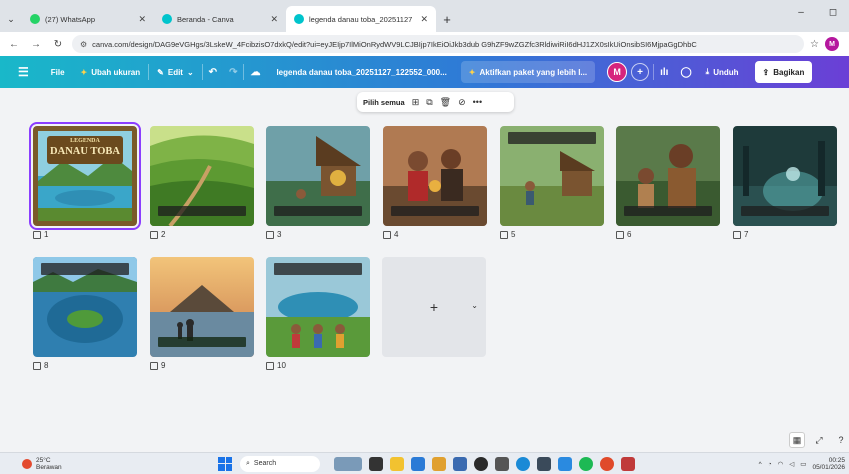  What do you see at coordinates (832, 44) in the screenshot?
I see `profile-avatar: M` at bounding box center [832, 44].